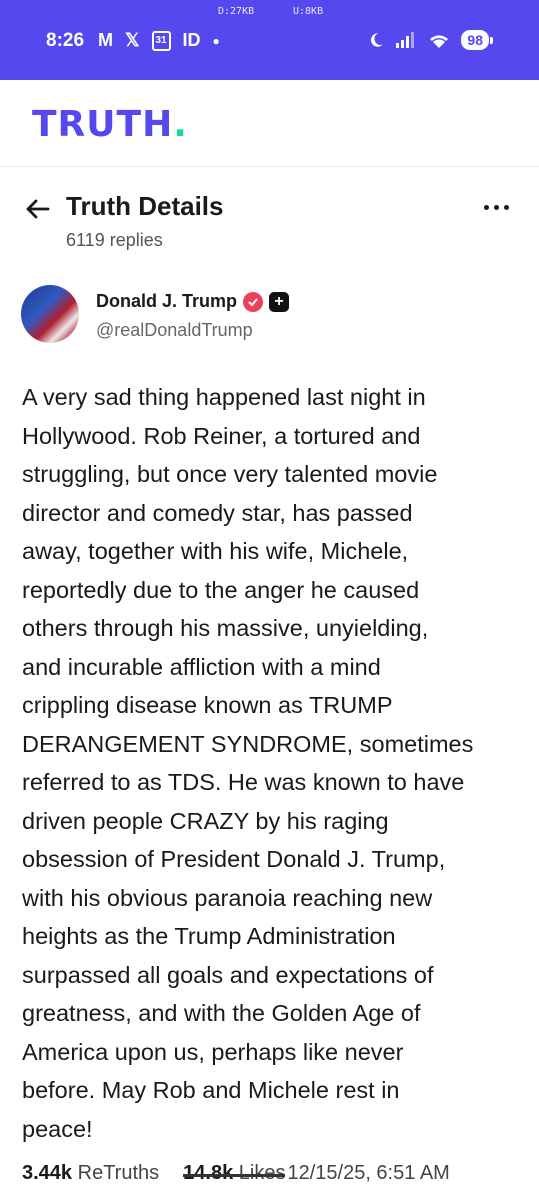 The height and width of the screenshot is (1200, 539). Describe the element at coordinates (105, 40) in the screenshot. I see `gmail-icon: M` at that location.